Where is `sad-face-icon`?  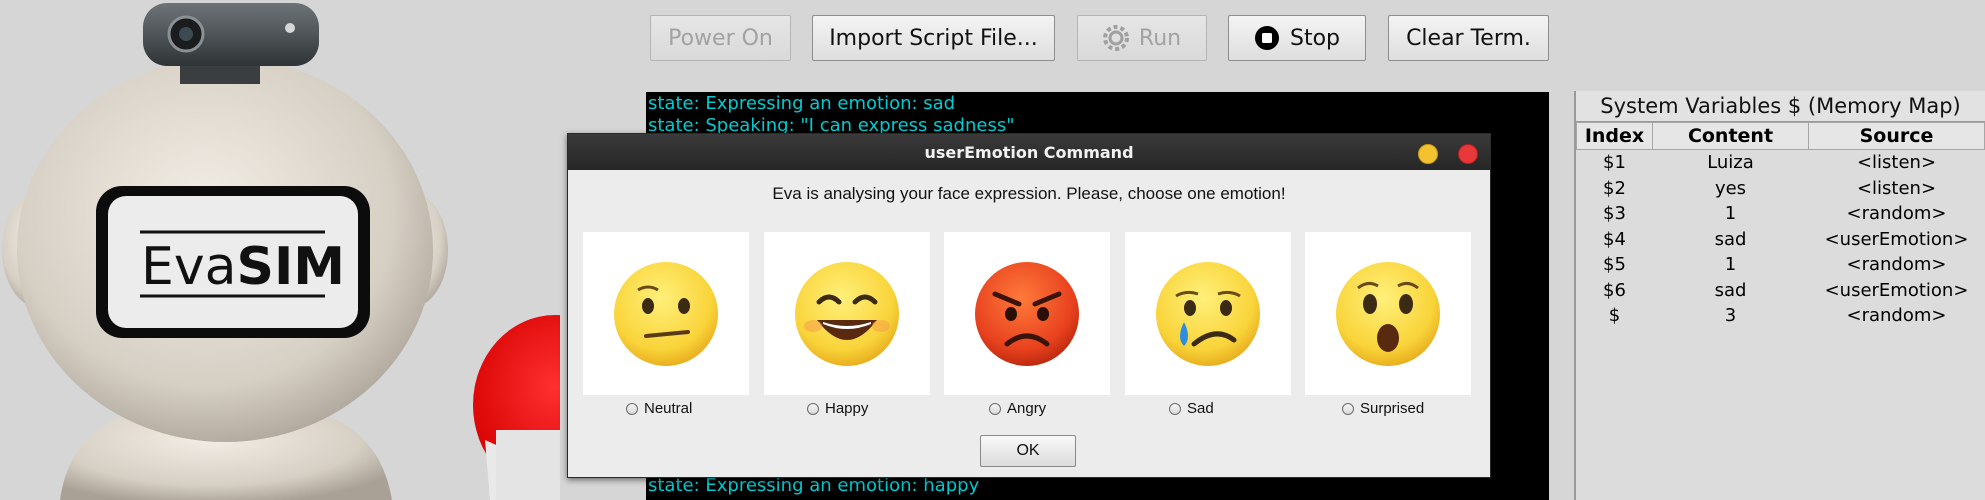 sad-face-icon is located at coordinates (1208, 314).